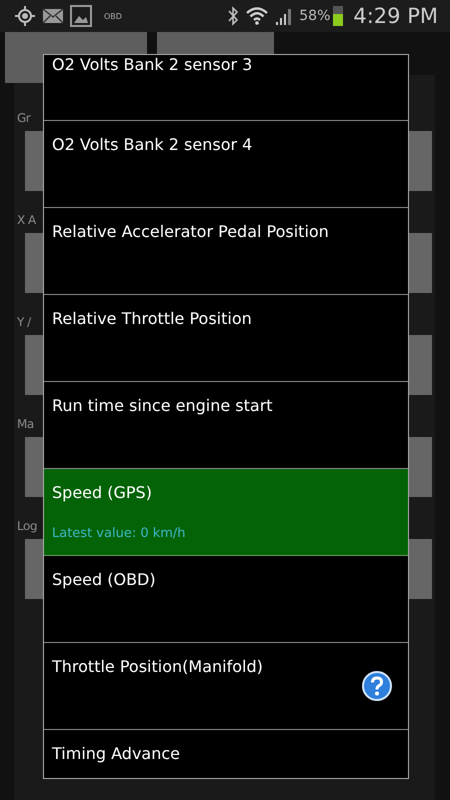  Describe the element at coordinates (26, 220) in the screenshot. I see `field-label: X A` at that location.